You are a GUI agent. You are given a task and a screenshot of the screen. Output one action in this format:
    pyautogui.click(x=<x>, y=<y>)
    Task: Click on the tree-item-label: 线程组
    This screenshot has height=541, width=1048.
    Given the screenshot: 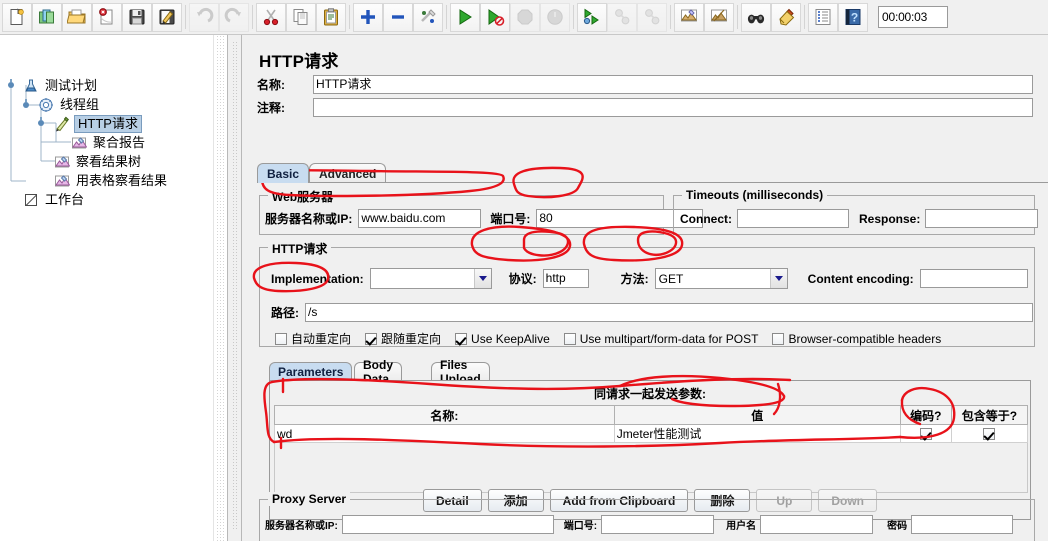 What is the action you would take?
    pyautogui.click(x=80, y=104)
    